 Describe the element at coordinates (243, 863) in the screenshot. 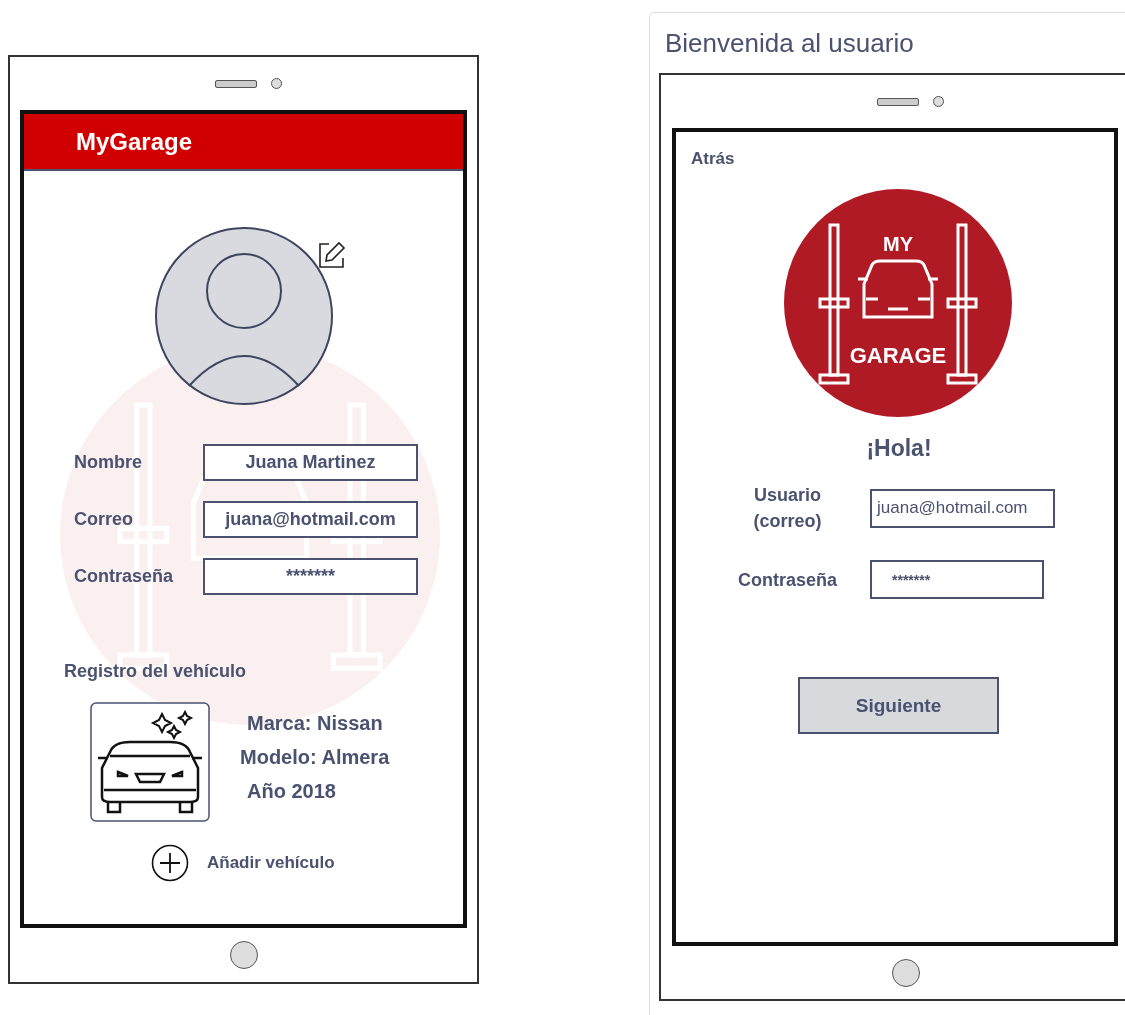

I see `add-vehicle-button: Añadir vehículo` at that location.